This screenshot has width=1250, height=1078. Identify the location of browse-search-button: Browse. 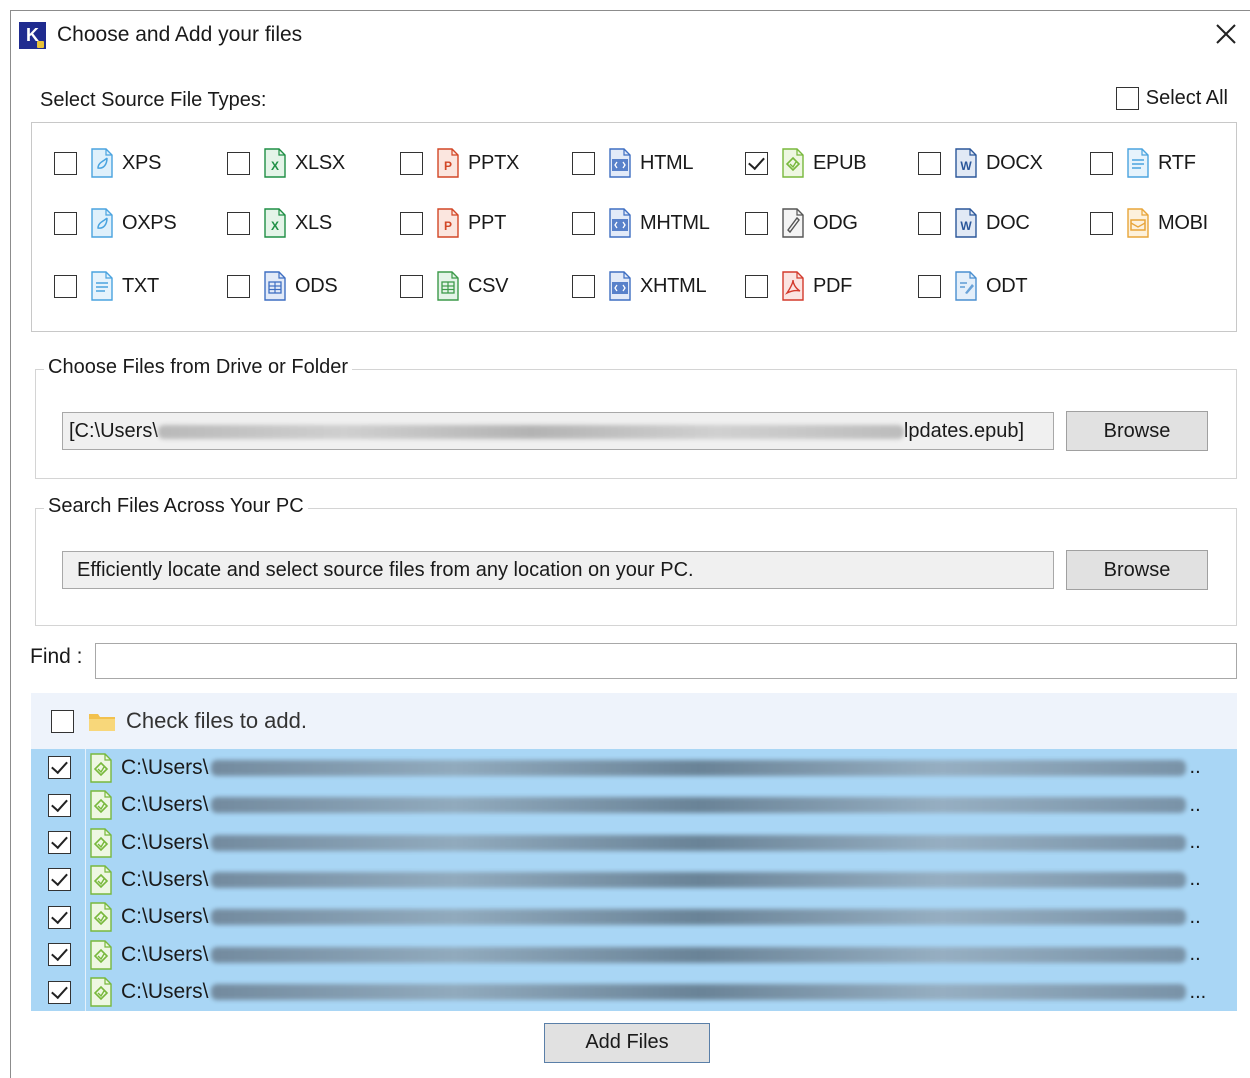
(1137, 570).